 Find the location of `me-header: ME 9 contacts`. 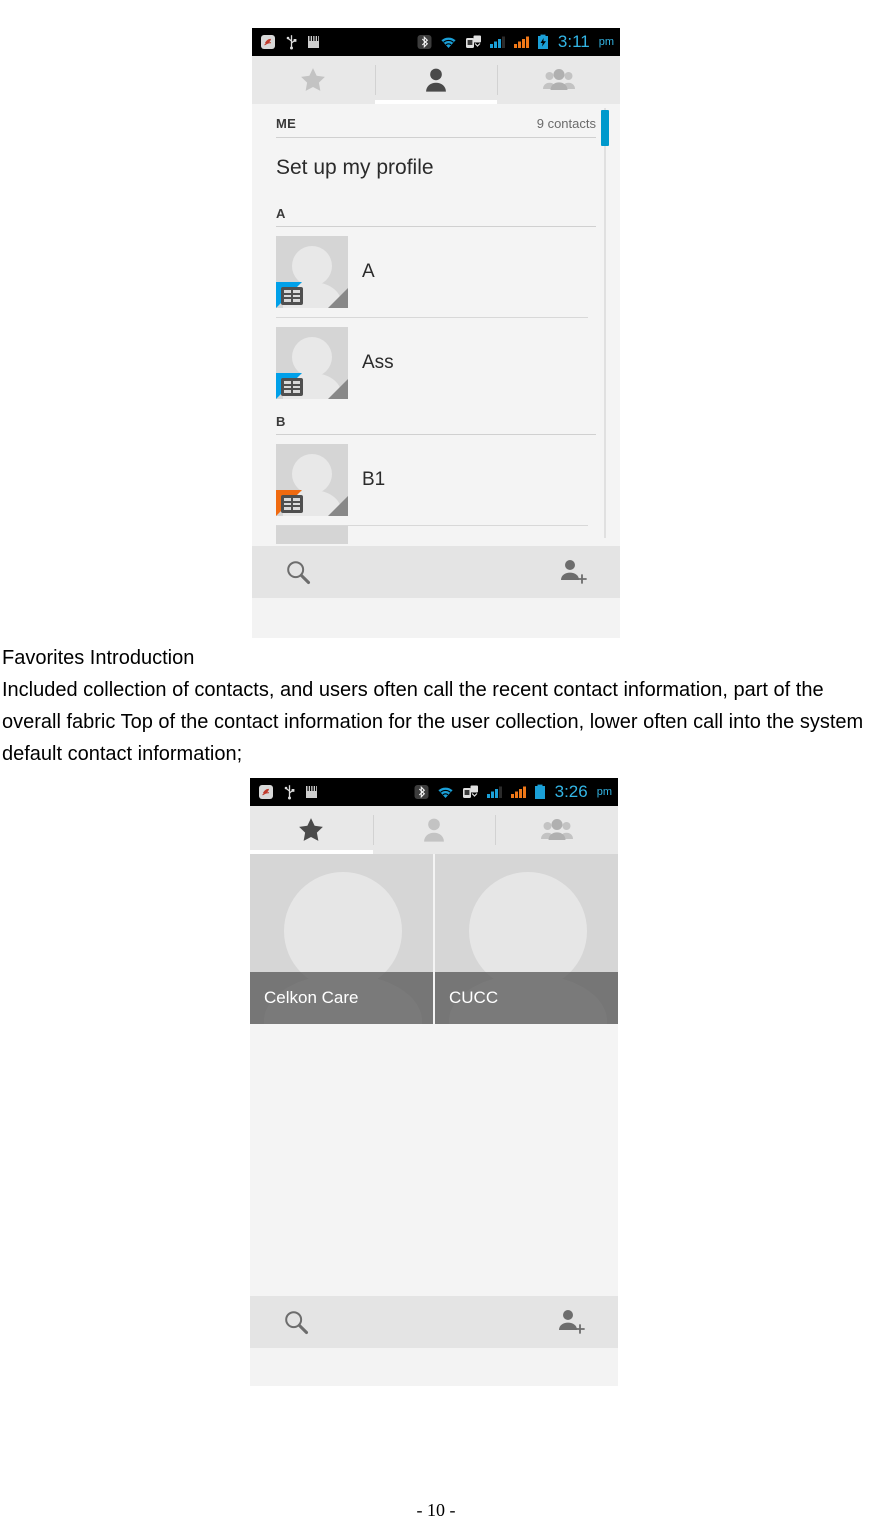

me-header: ME 9 contacts is located at coordinates (436, 120).